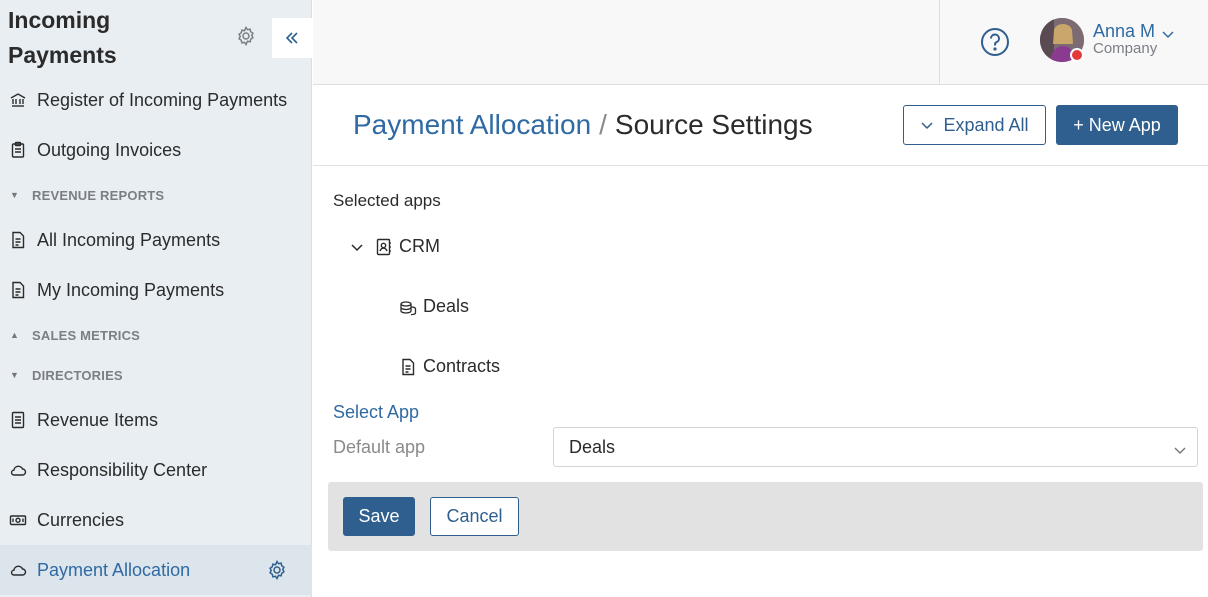 This screenshot has height=597, width=1208. What do you see at coordinates (62, 38) in the screenshot?
I see `app-title: Incoming Payments` at bounding box center [62, 38].